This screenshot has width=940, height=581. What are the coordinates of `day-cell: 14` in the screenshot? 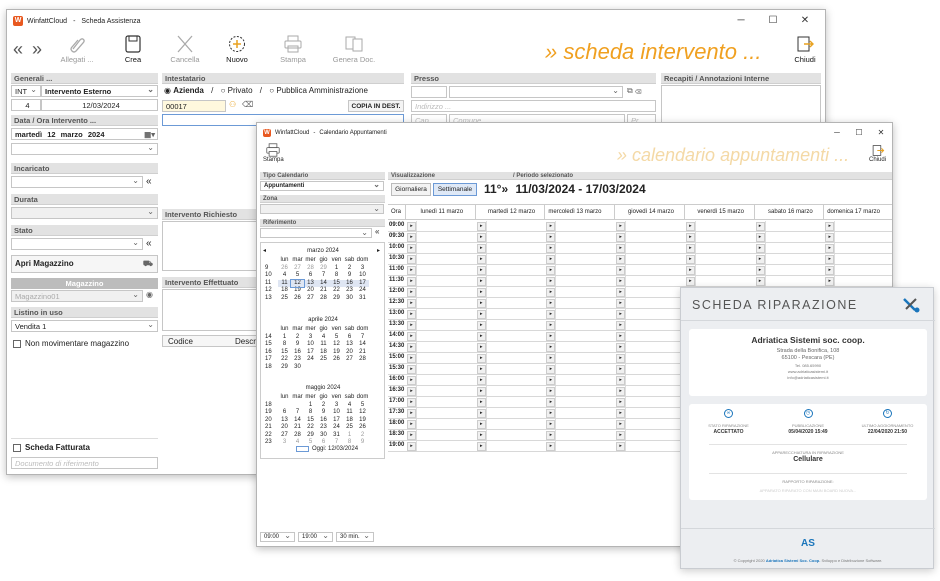 It's located at (362, 345).